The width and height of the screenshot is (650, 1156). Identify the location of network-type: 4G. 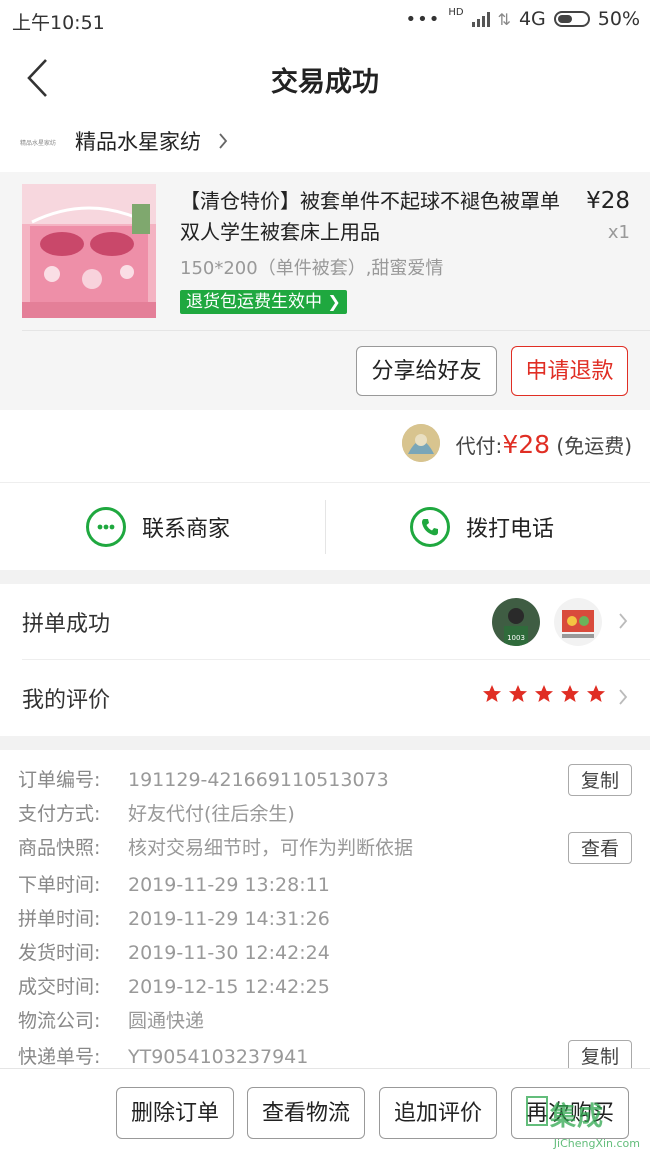
(532, 19).